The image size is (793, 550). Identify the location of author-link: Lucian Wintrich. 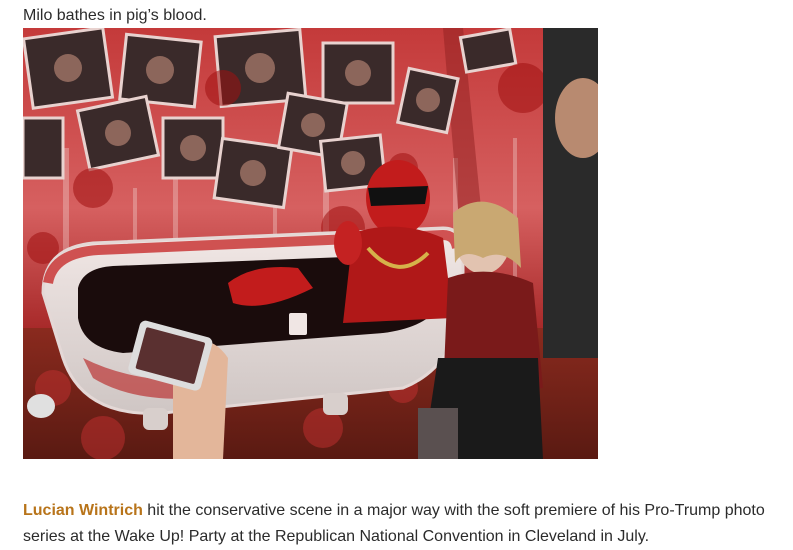
(83, 510).